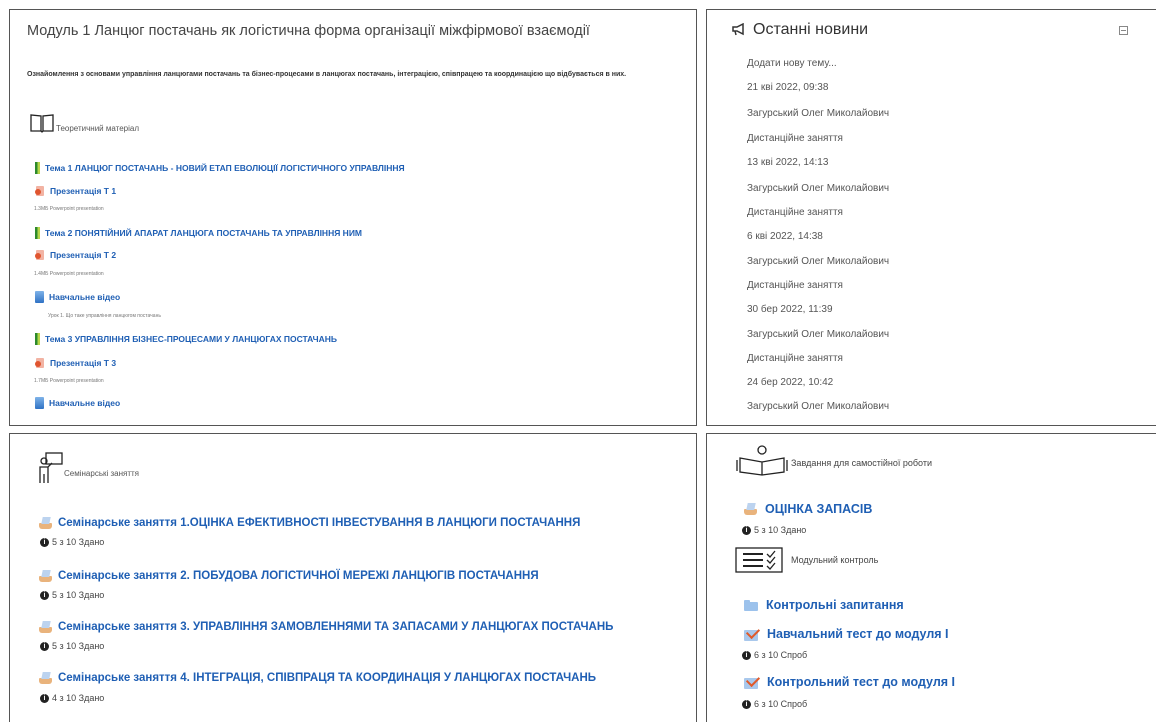 This screenshot has width=1156, height=722. I want to click on self-work-label: Завдання для самостійної роботи, so click(862, 463).